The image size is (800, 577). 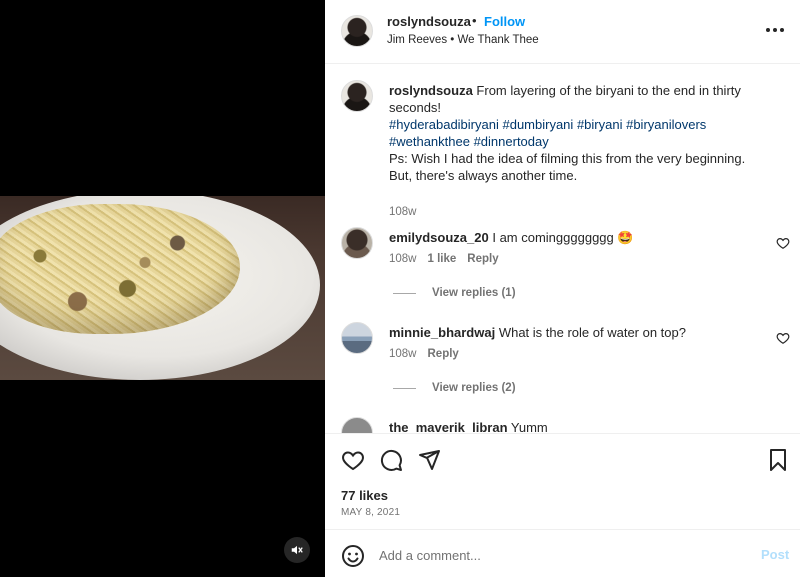 I want to click on commenter-username: minnie_bhardwaj, so click(x=442, y=332).